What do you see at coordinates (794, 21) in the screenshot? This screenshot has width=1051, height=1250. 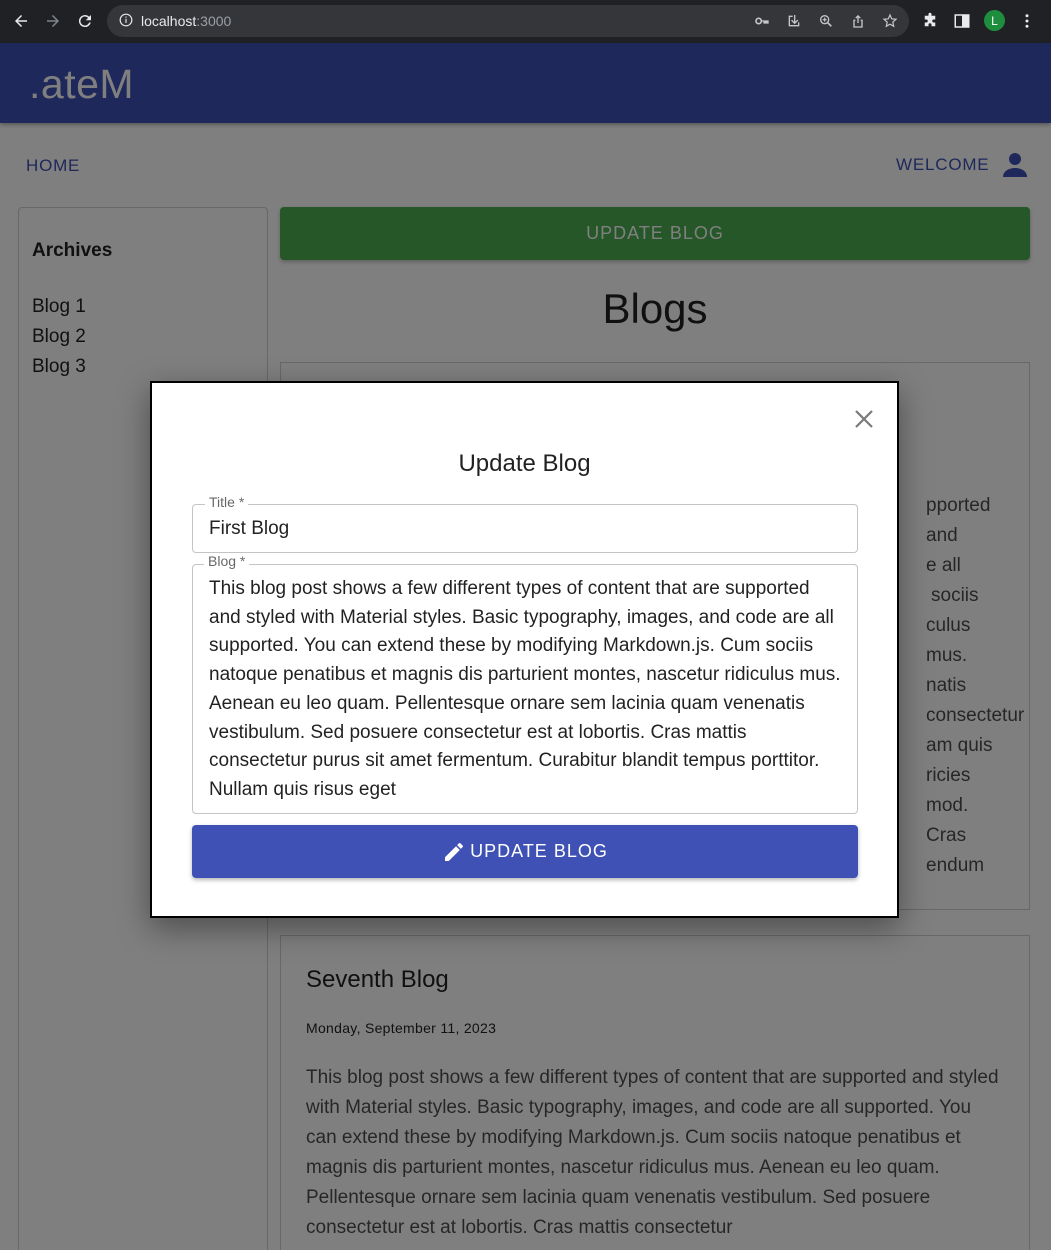 I see `install-icon` at bounding box center [794, 21].